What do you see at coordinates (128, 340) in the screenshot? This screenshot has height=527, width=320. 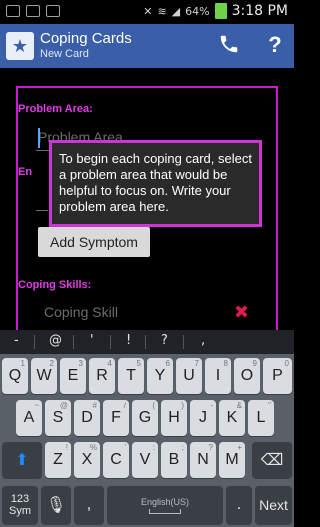 I see `symbol-key: !` at bounding box center [128, 340].